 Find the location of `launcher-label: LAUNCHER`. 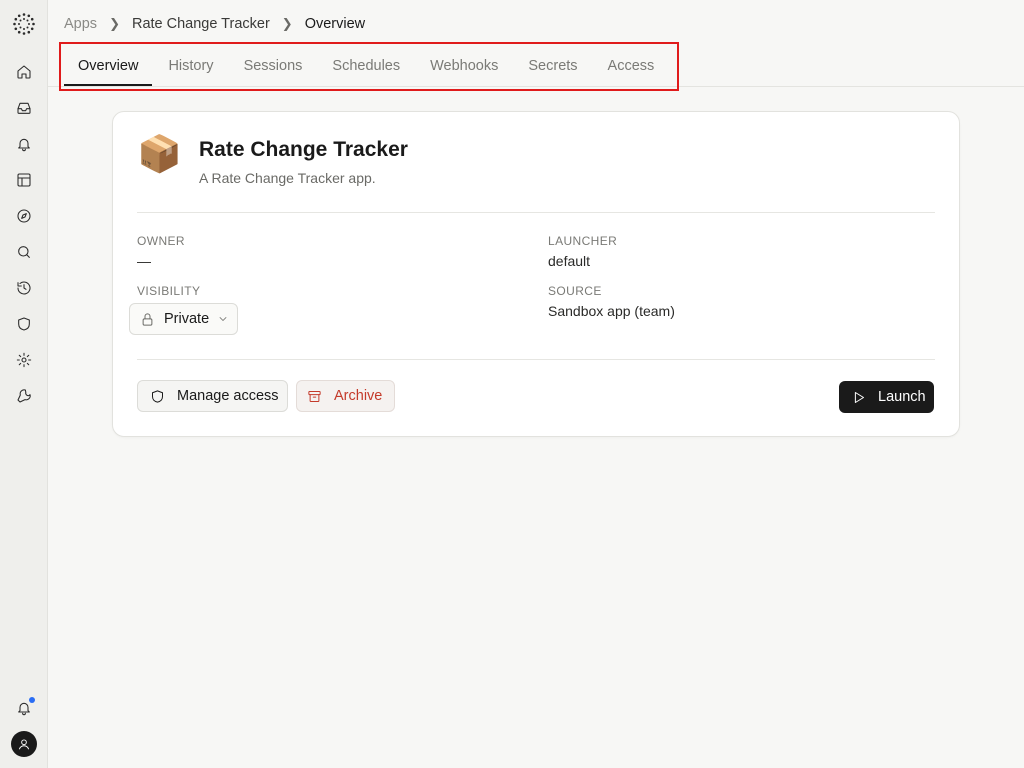

launcher-label: LAUNCHER is located at coordinates (583, 241).